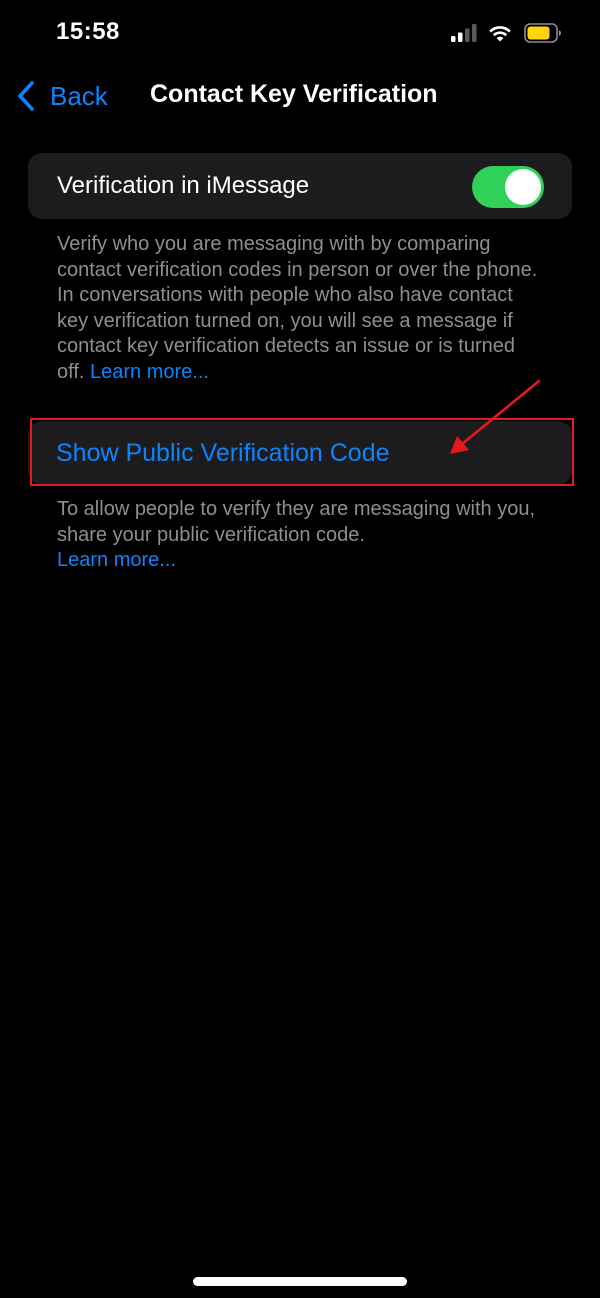 The height and width of the screenshot is (1298, 600). I want to click on back-label: Back, so click(79, 95).